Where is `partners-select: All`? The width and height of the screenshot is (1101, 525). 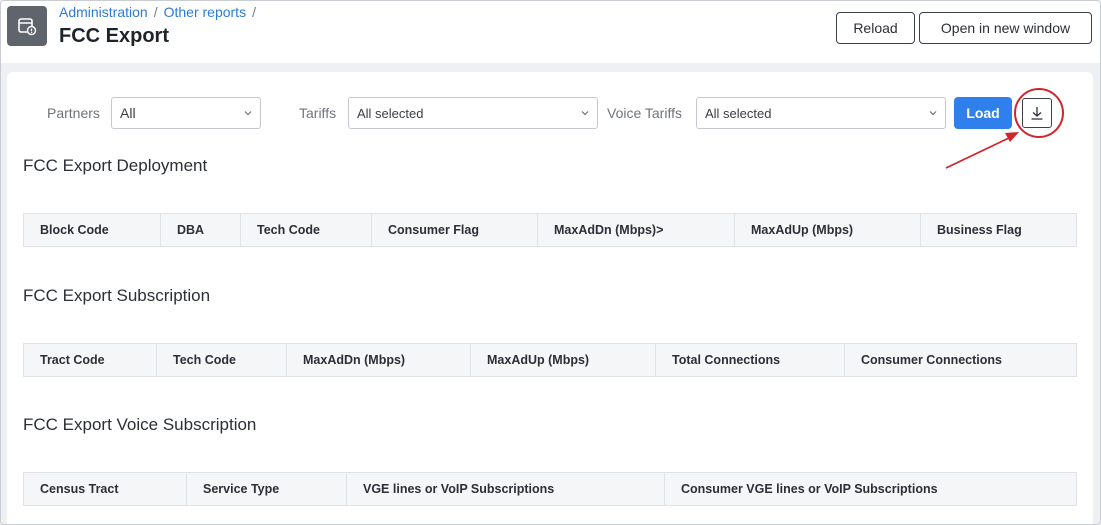
partners-select: All is located at coordinates (186, 113).